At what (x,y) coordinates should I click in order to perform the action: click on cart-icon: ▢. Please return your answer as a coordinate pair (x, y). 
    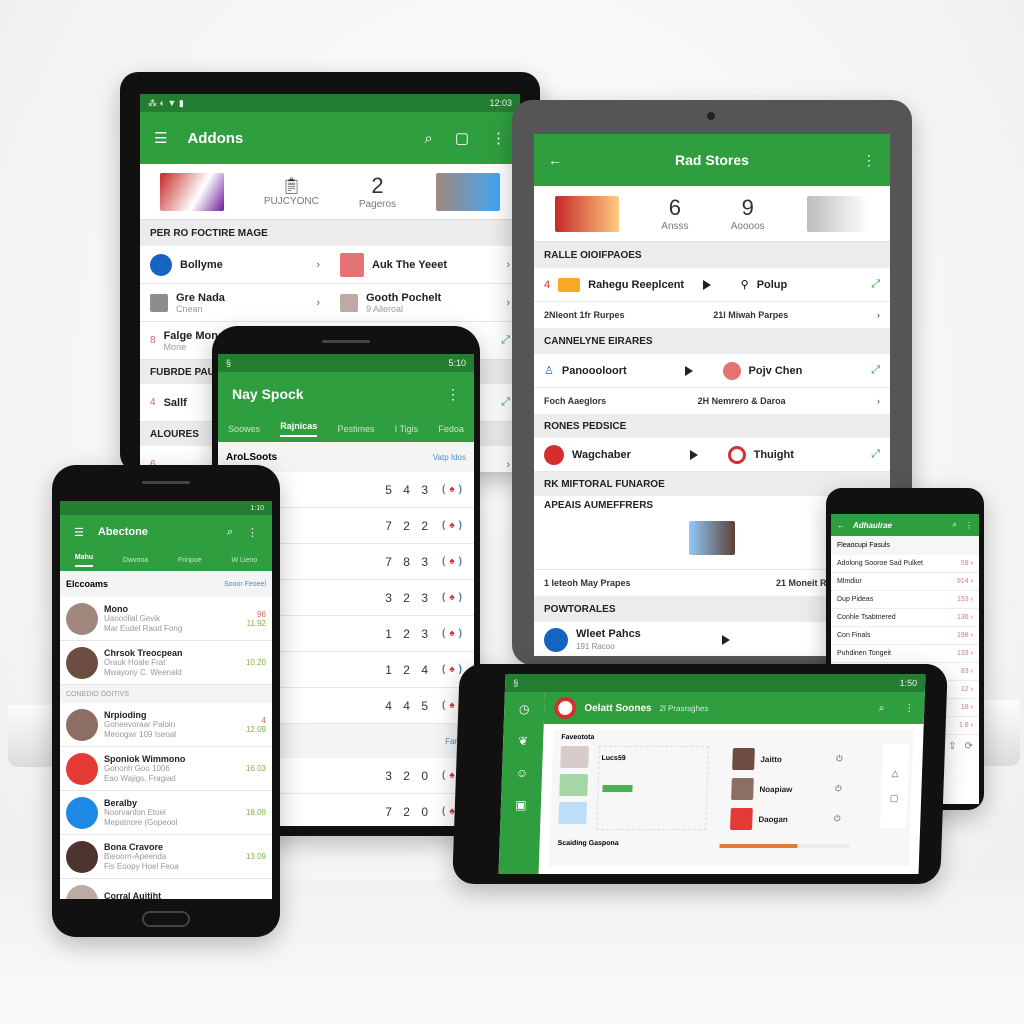
    Looking at the image, I should click on (462, 138).